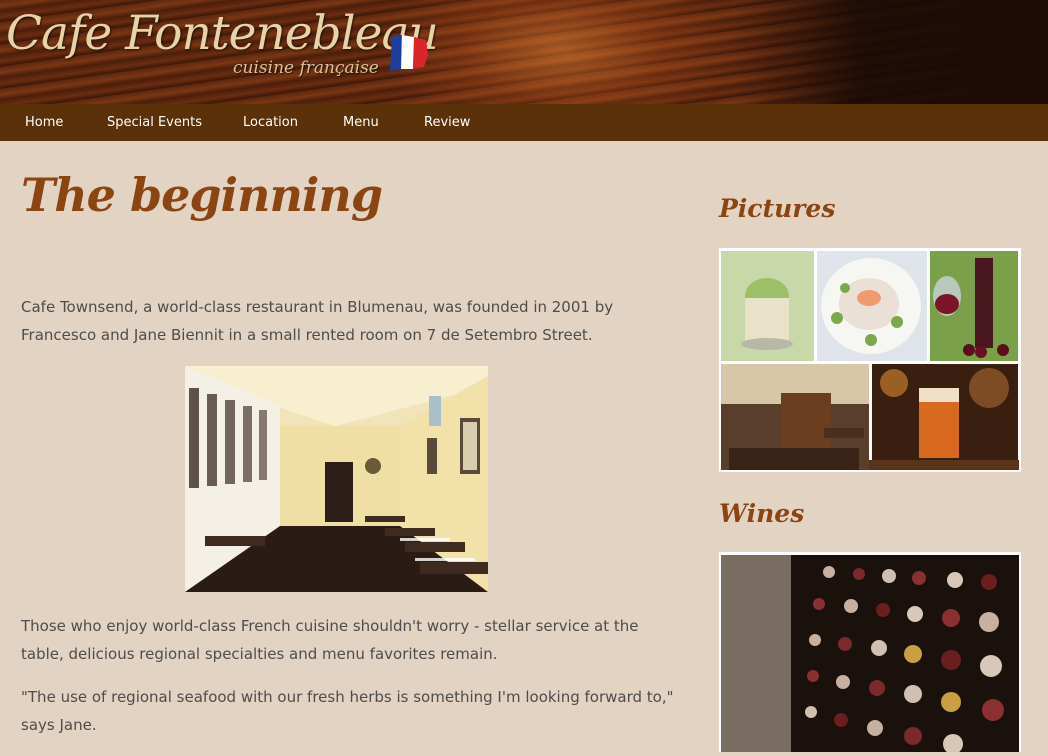  What do you see at coordinates (44, 122) in the screenshot?
I see `nav-home: Home` at bounding box center [44, 122].